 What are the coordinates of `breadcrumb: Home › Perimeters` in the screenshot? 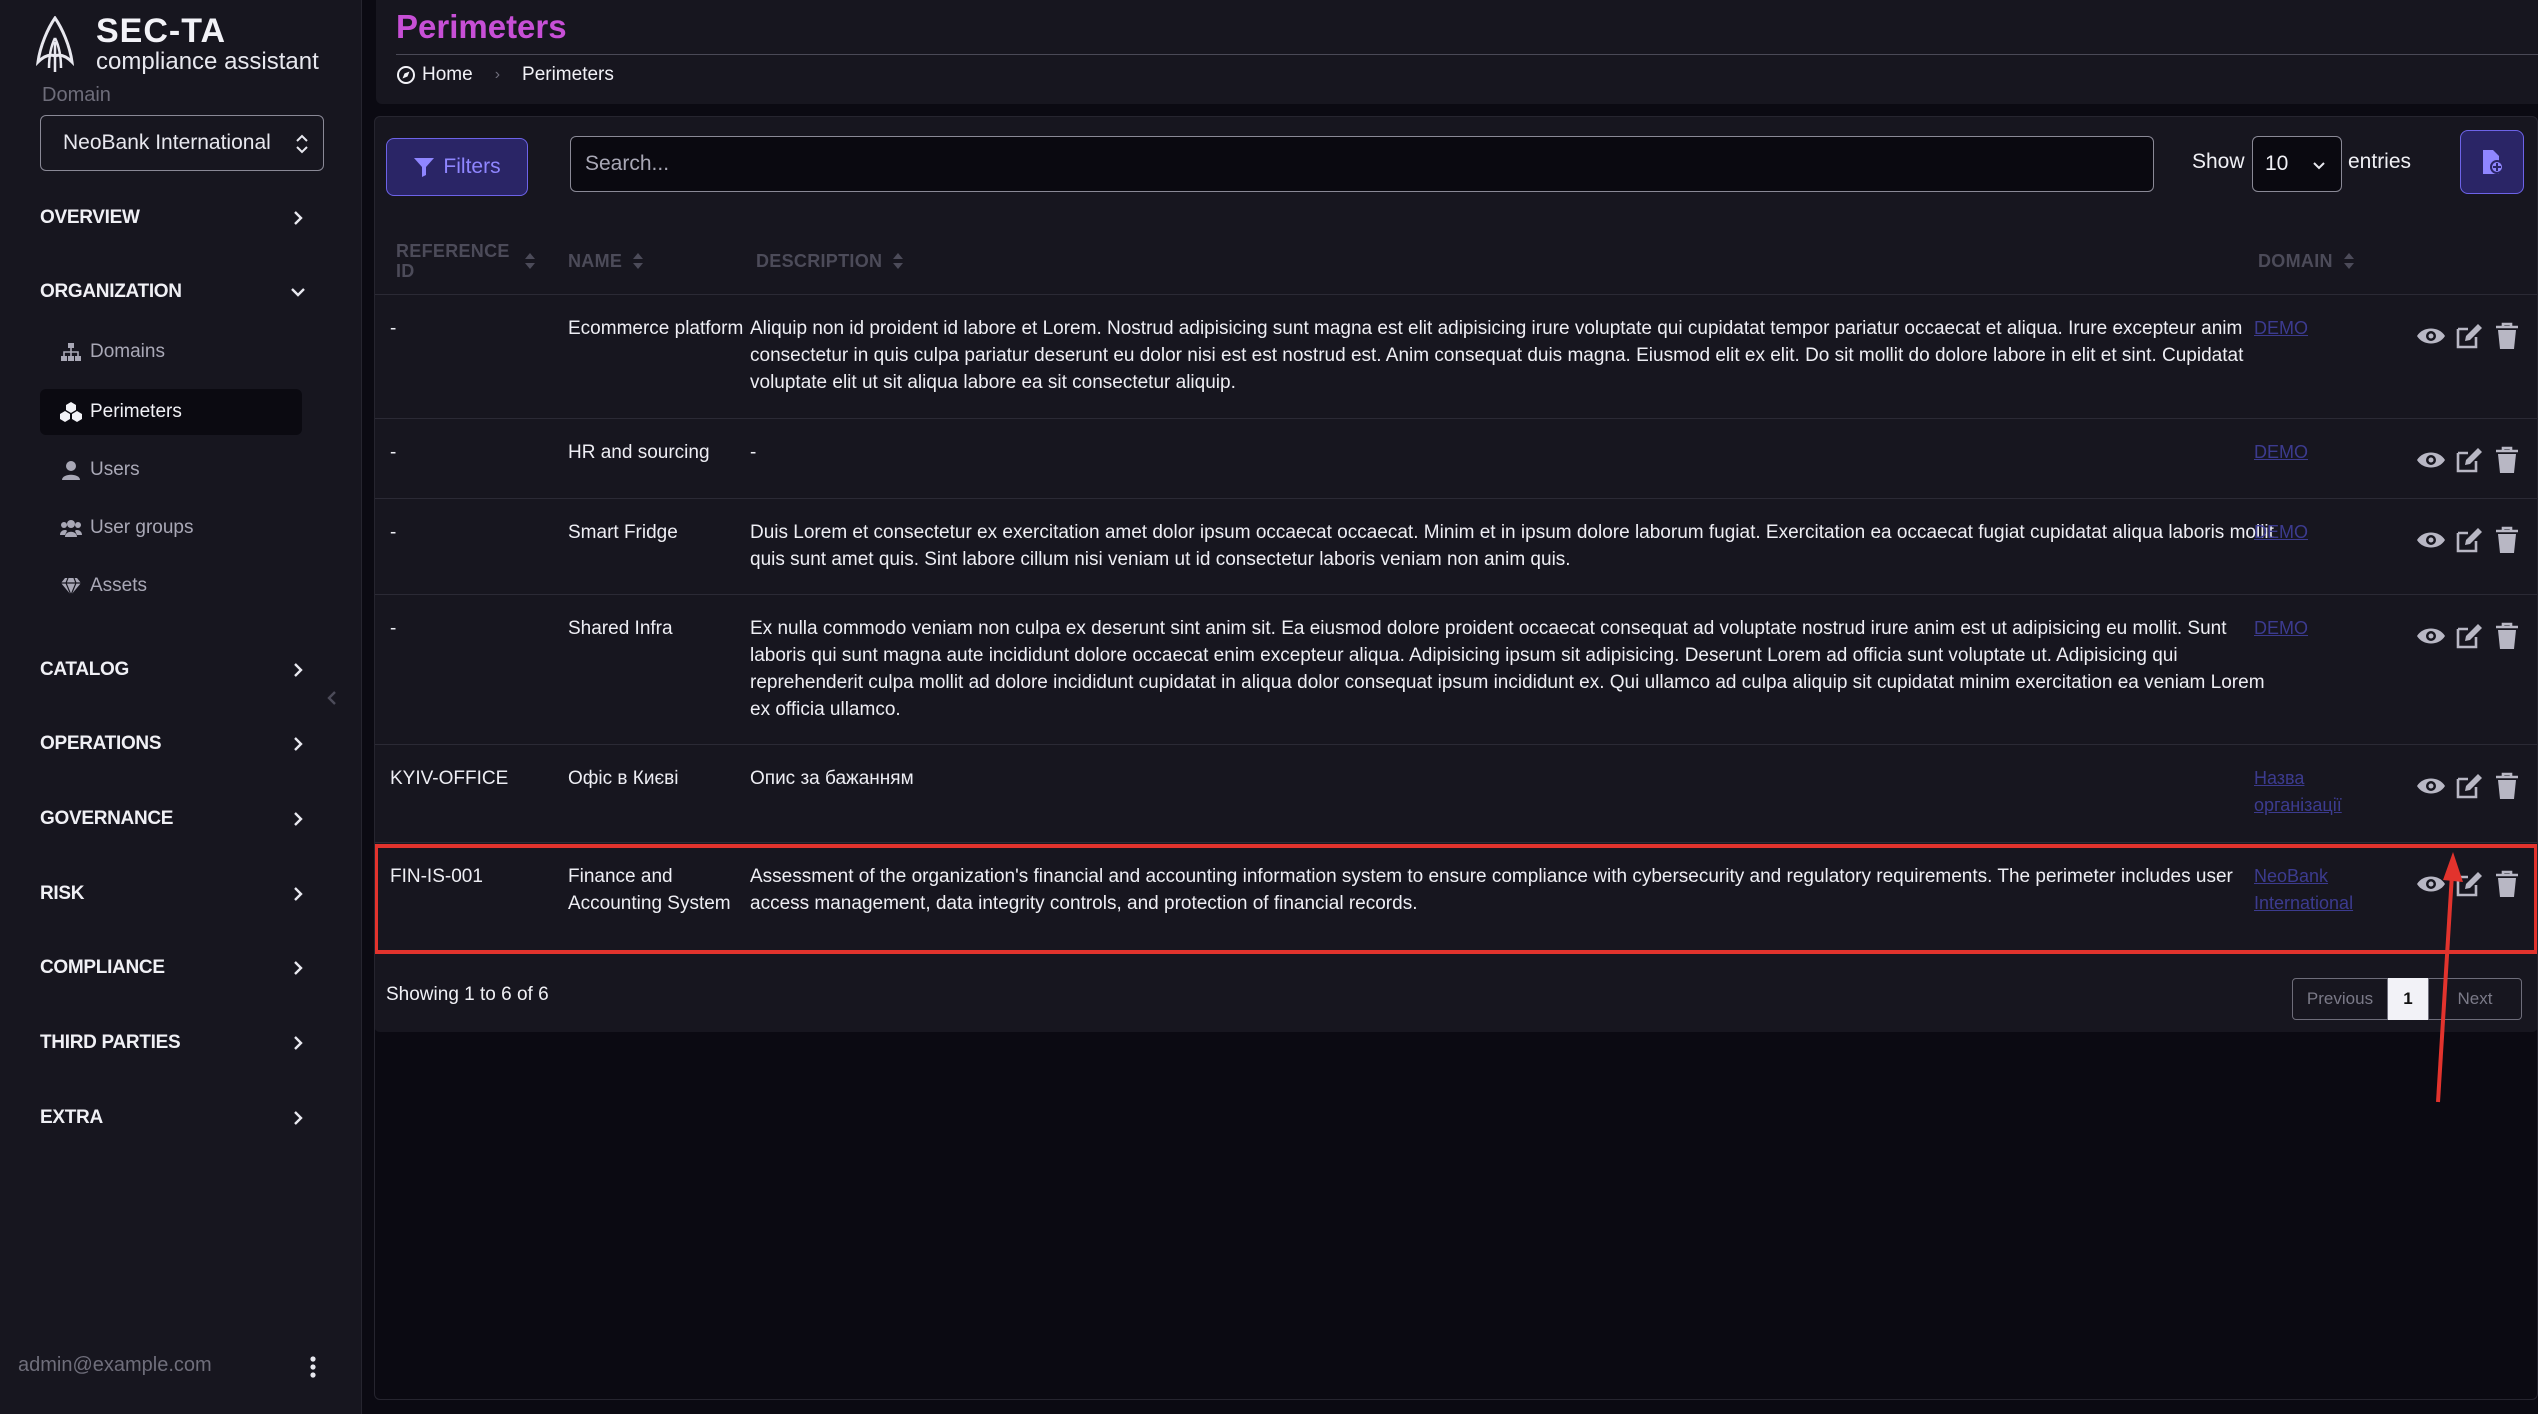 It's located at (505, 75).